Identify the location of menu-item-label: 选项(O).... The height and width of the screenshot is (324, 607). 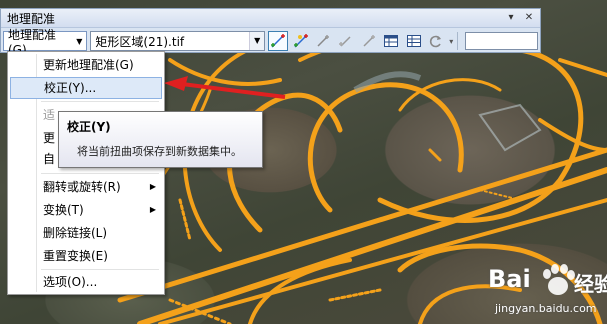
(70, 282).